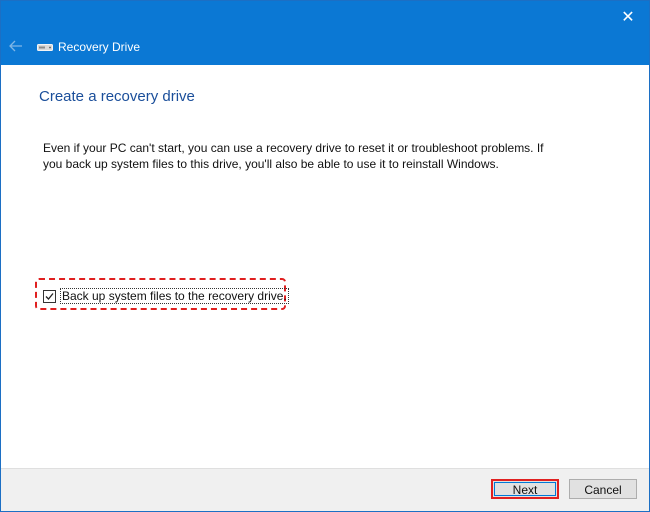 The width and height of the screenshot is (650, 512). I want to click on page-heading: Create a recovery drive, so click(117, 96).